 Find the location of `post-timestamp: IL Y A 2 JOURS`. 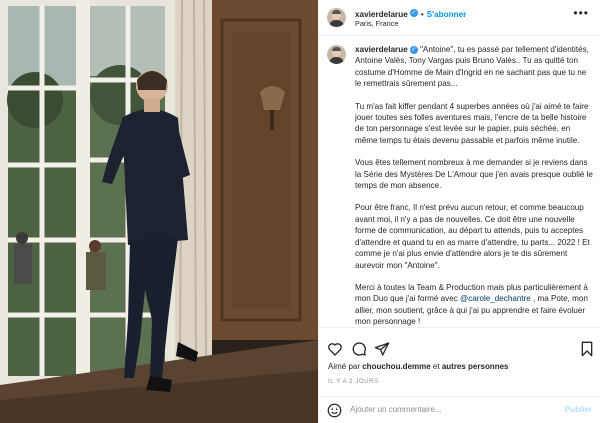

post-timestamp: IL Y A 2 JOURS is located at coordinates (353, 382).